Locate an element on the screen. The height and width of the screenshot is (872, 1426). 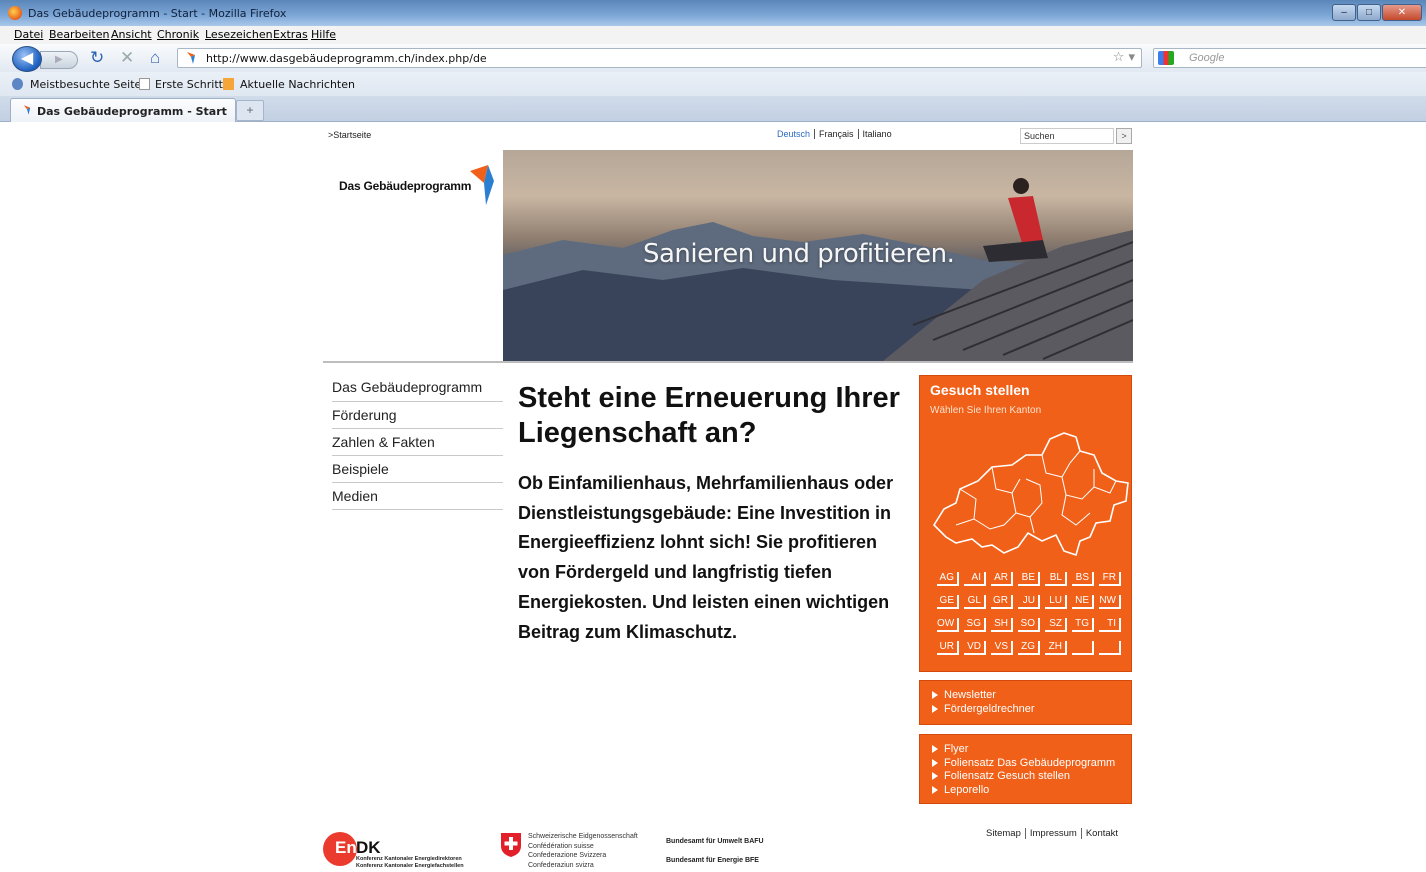
menu-ansicht: Ansicht is located at coordinates (131, 34).